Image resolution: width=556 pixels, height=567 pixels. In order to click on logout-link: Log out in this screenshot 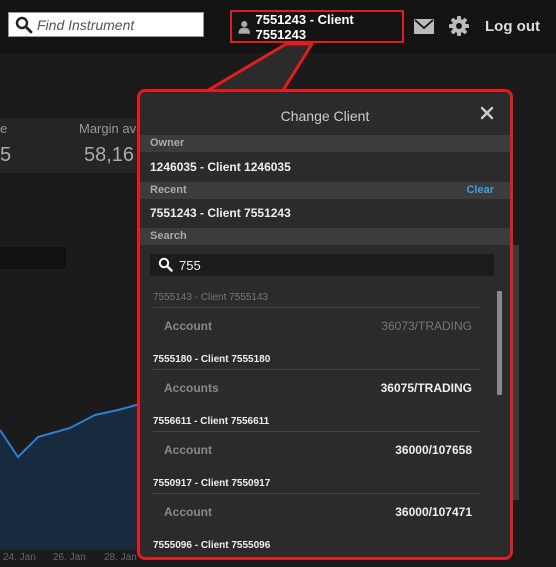, I will do `click(512, 26)`.